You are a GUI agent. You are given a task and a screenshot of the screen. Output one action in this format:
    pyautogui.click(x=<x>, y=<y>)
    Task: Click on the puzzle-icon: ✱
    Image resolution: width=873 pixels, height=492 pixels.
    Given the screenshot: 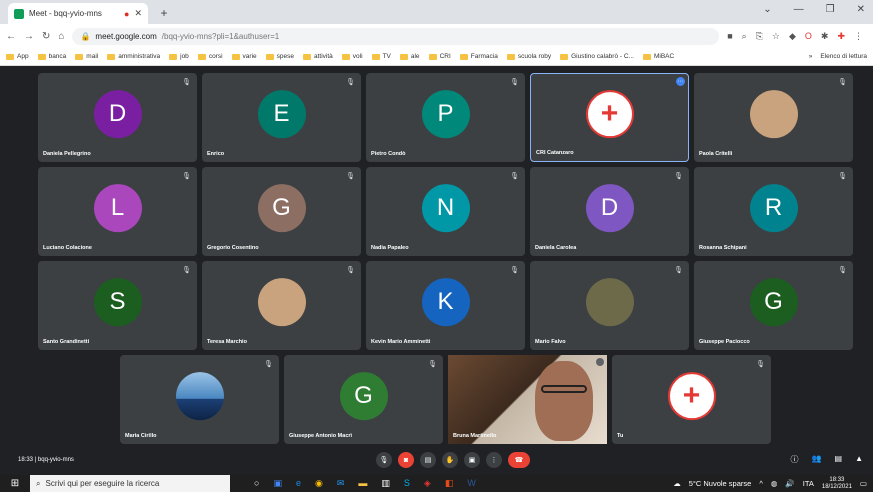 What is the action you would take?
    pyautogui.click(x=825, y=36)
    